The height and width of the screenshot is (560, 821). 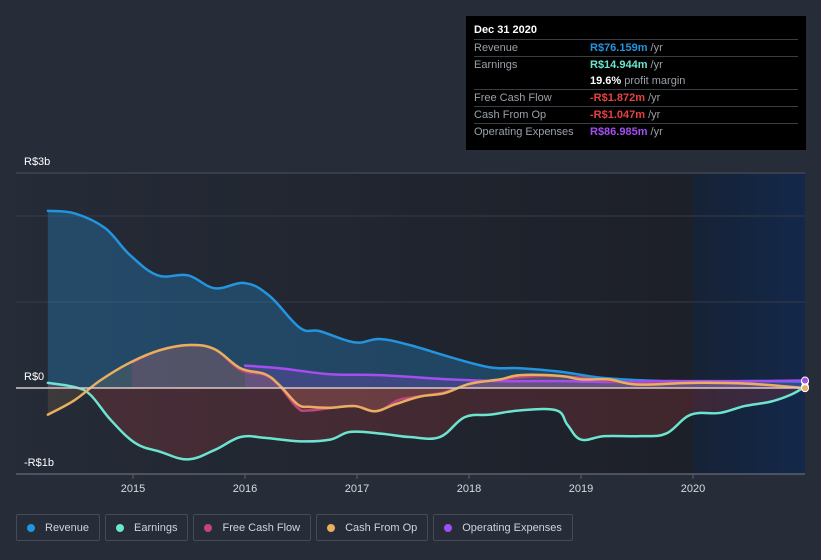 I want to click on tooltip-row-value: -R$1.872m /yr, so click(x=625, y=98).